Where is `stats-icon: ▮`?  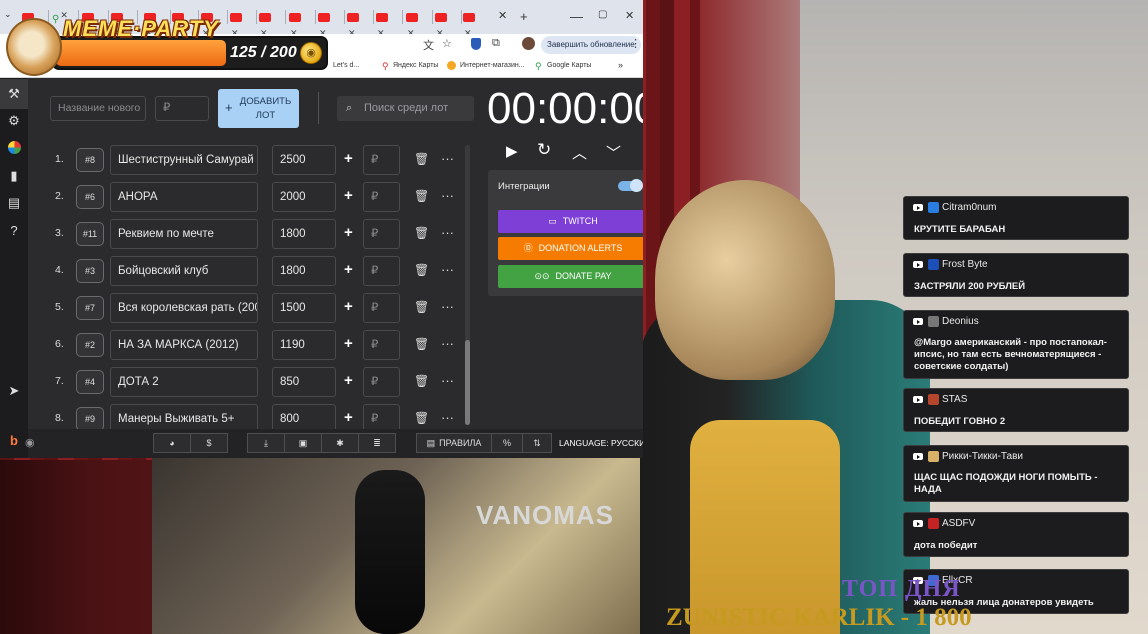 stats-icon: ▮ is located at coordinates (14, 176).